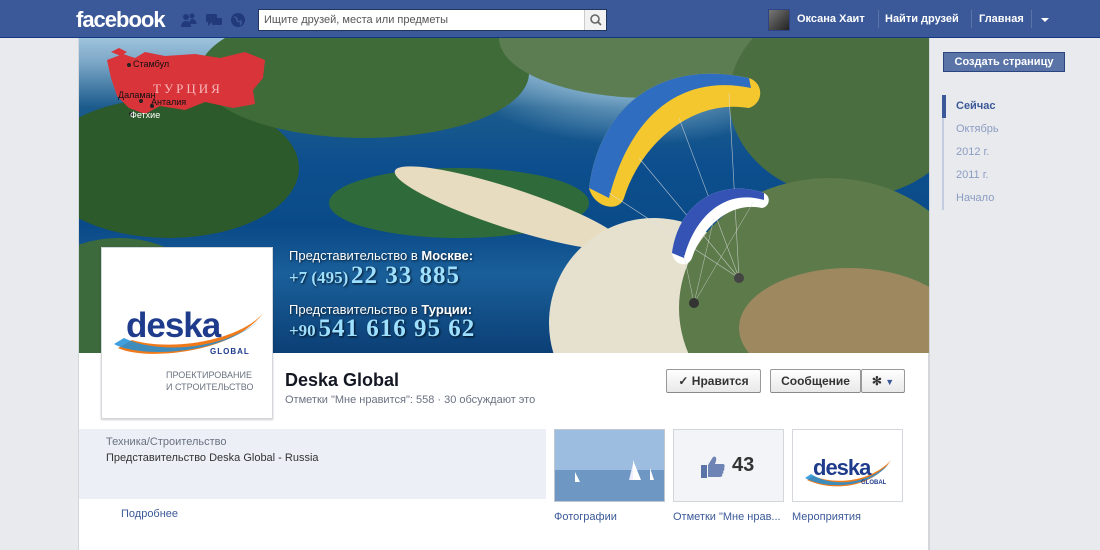  Describe the element at coordinates (713, 467) in the screenshot. I see `thumbs-up-icon` at that location.